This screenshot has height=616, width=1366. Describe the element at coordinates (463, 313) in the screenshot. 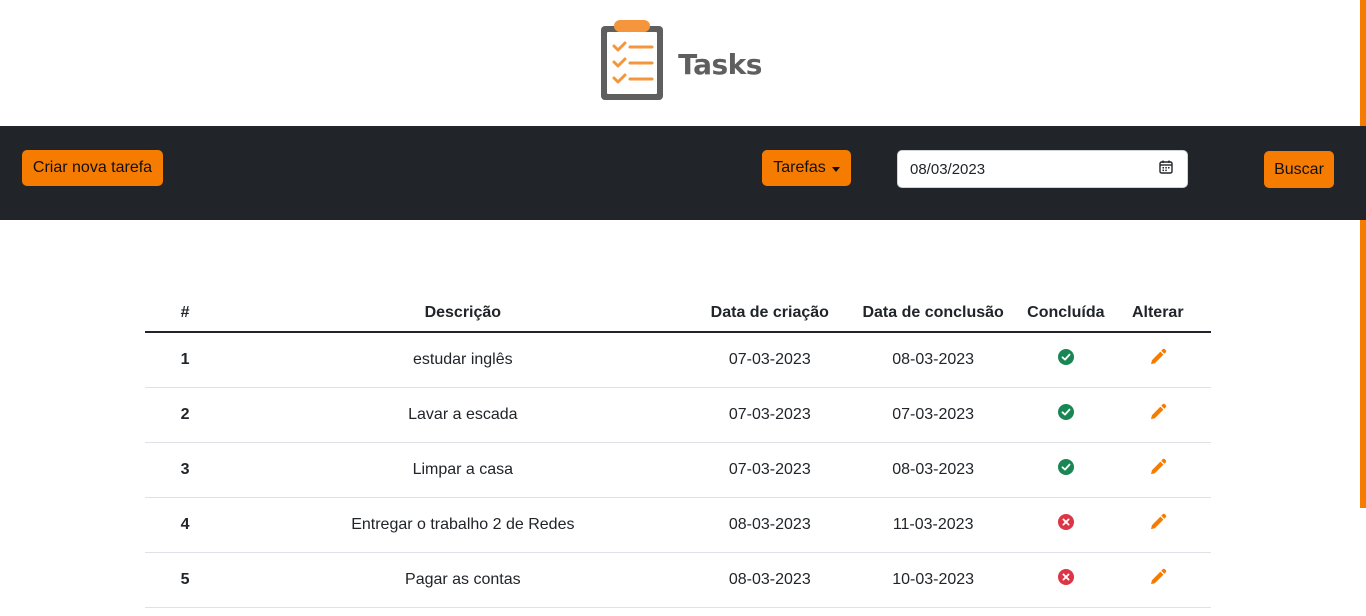

I see `header-description: Descrição` at that location.